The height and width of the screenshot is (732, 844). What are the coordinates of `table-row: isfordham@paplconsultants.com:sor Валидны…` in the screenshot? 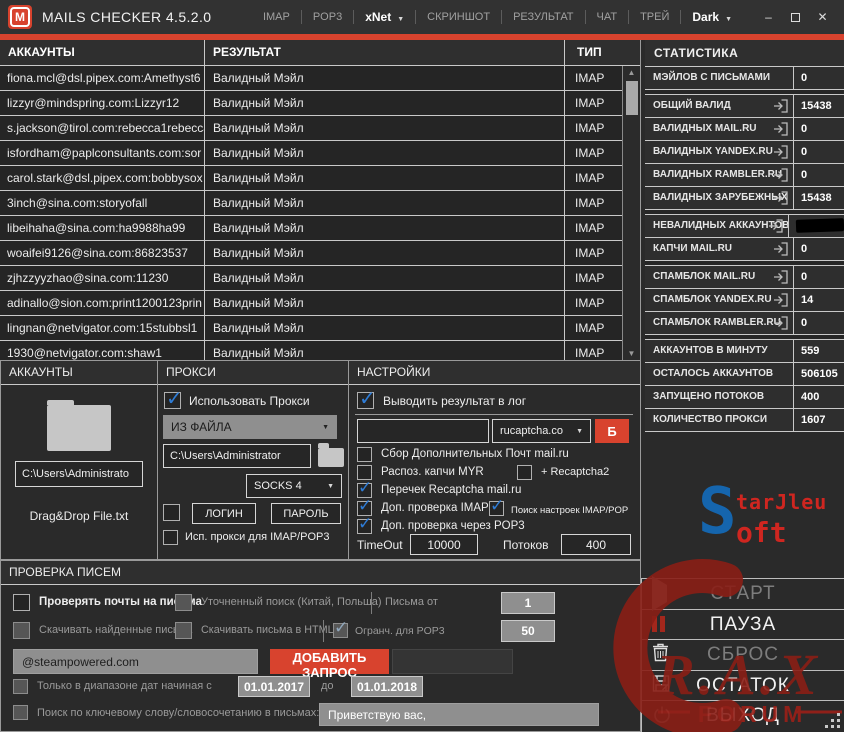 It's located at (311, 153).